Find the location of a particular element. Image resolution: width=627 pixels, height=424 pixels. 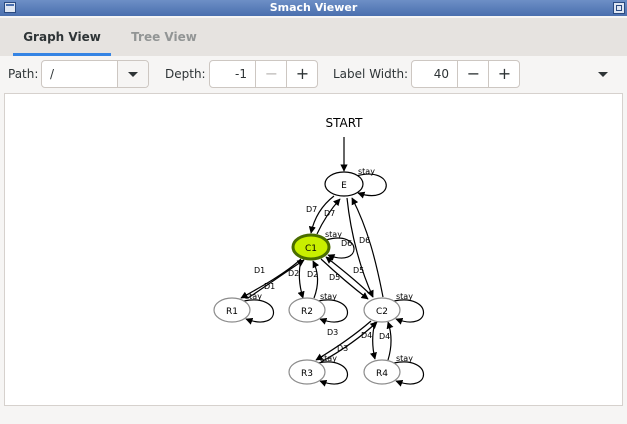

edge-c2-r4-d4 is located at coordinates (373, 340).